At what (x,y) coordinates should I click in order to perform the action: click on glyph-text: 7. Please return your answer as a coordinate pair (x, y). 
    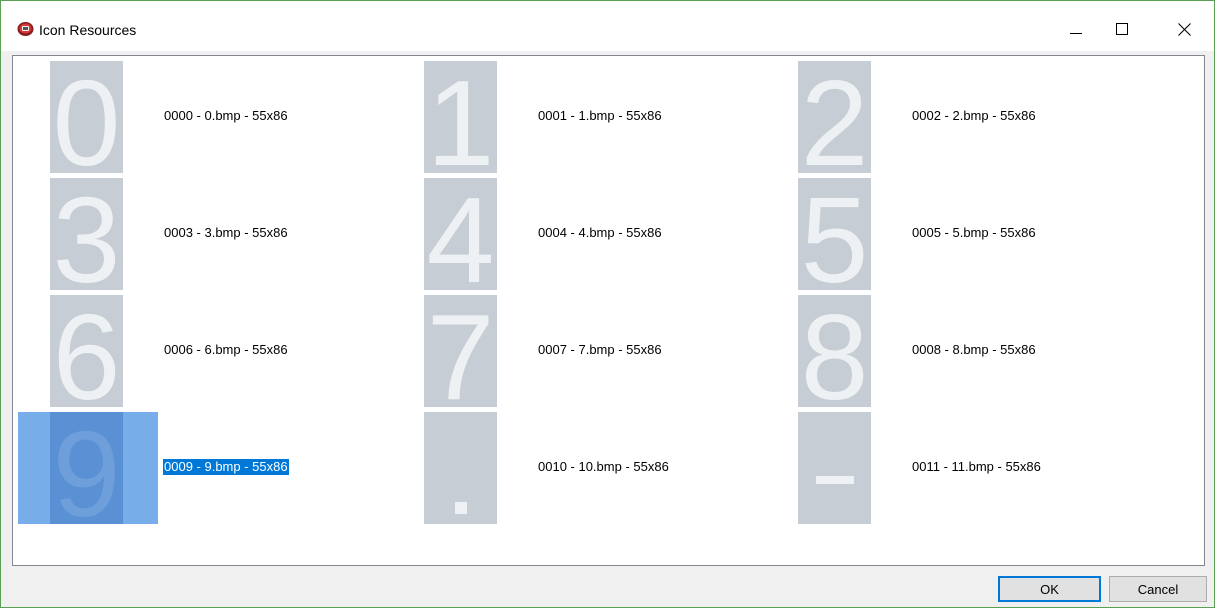
    Looking at the image, I should click on (461, 351).